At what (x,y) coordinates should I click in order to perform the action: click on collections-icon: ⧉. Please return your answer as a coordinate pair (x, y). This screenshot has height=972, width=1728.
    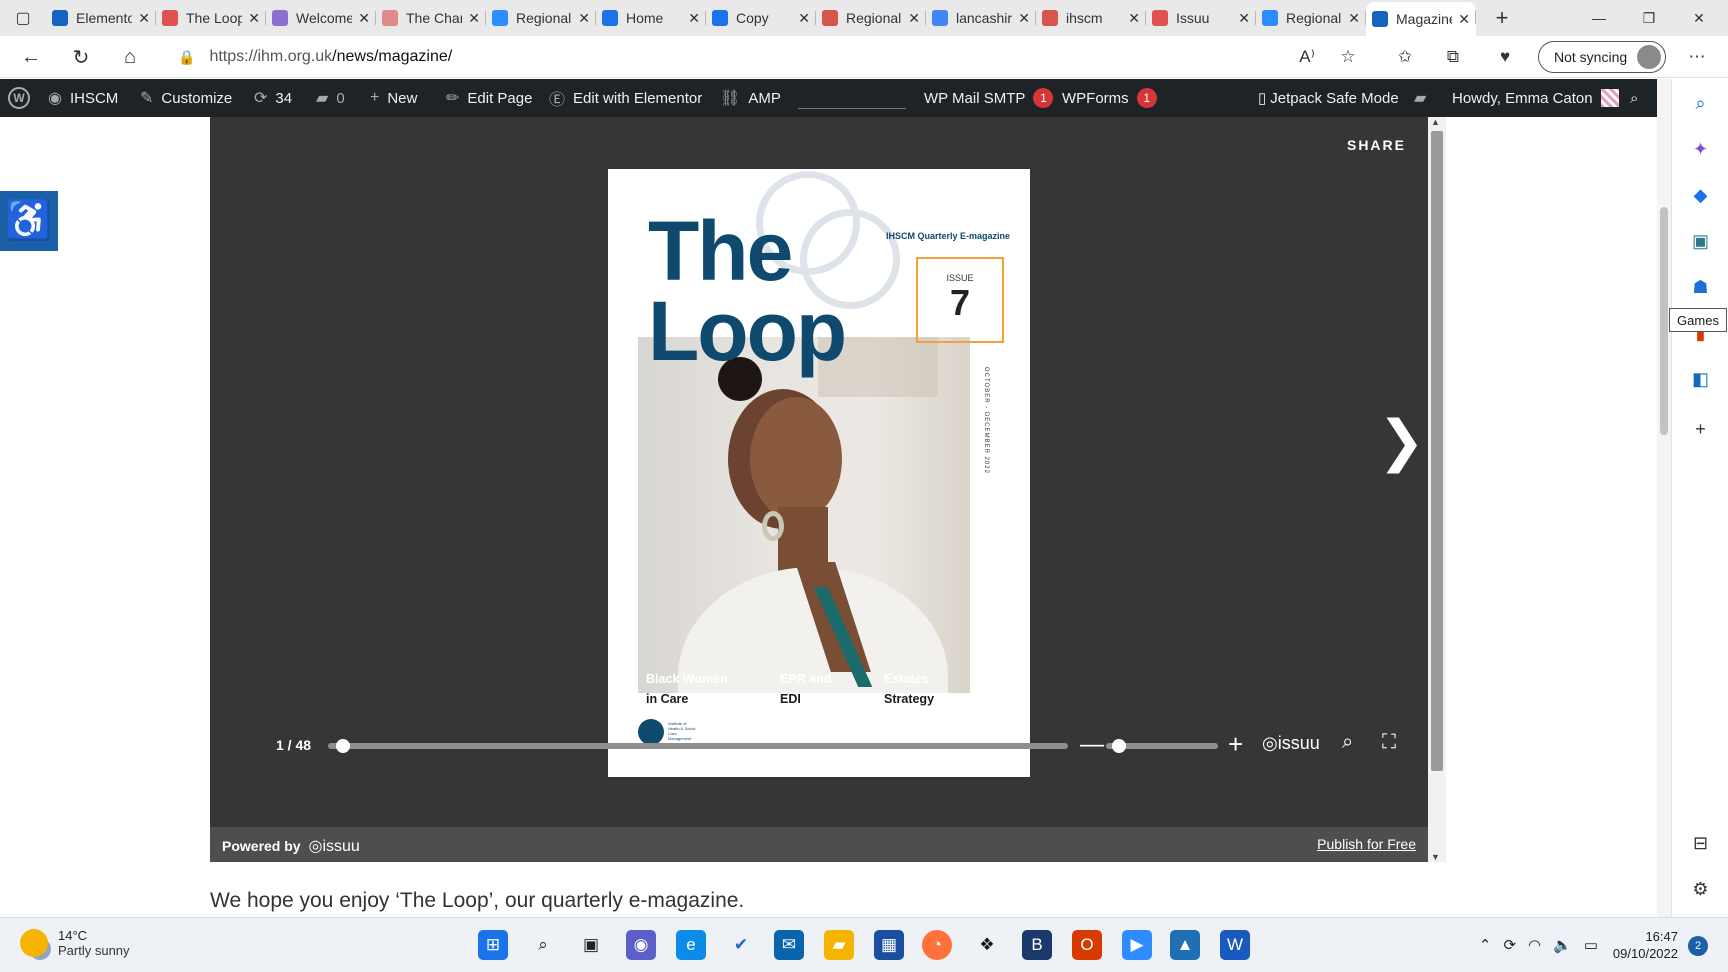
    Looking at the image, I should click on (1453, 57).